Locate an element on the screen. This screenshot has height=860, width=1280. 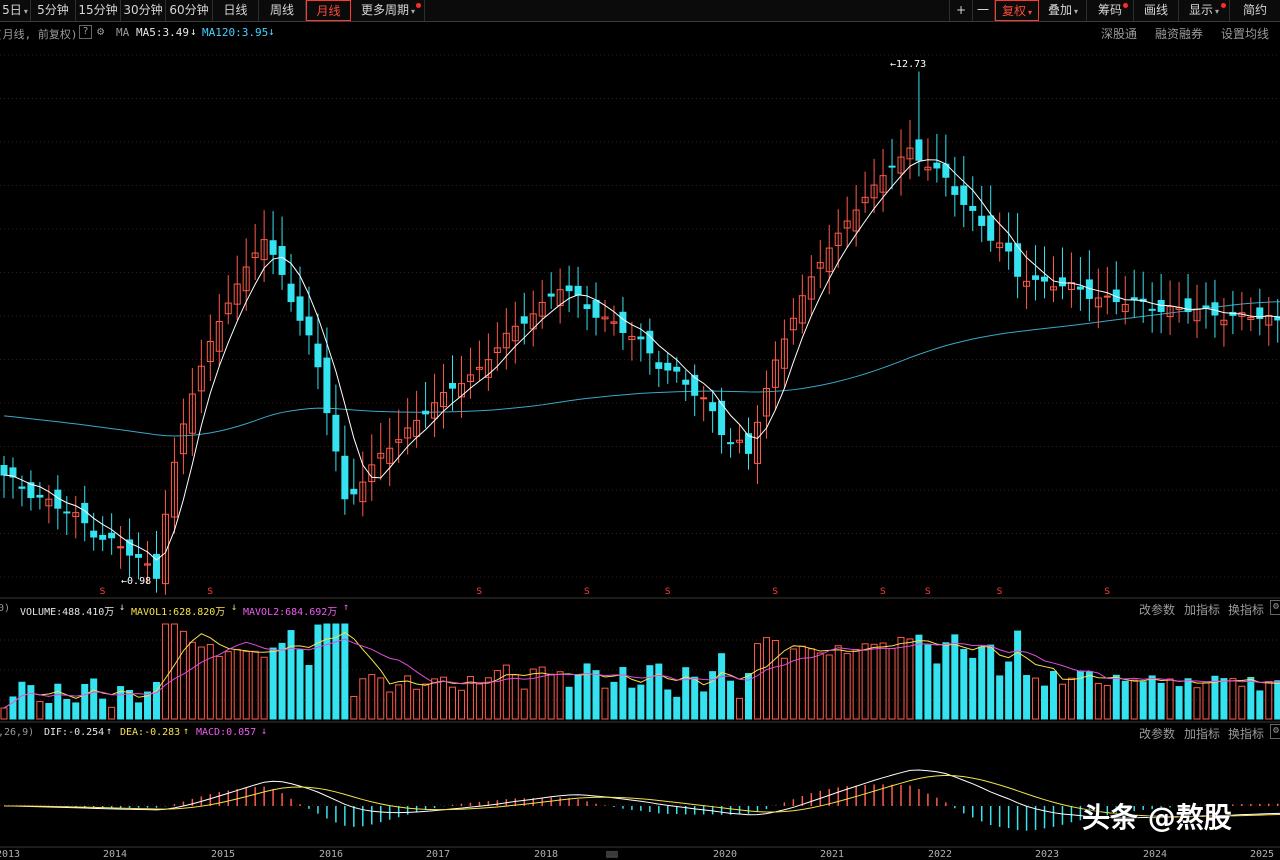
volume-bars is located at coordinates (640, 671).